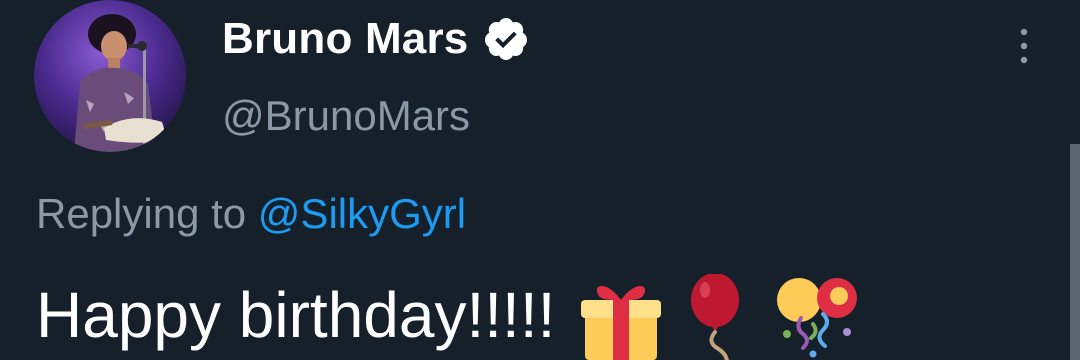 The width and height of the screenshot is (1080, 360). Describe the element at coordinates (1024, 46) in the screenshot. I see `more-options-icon` at that location.